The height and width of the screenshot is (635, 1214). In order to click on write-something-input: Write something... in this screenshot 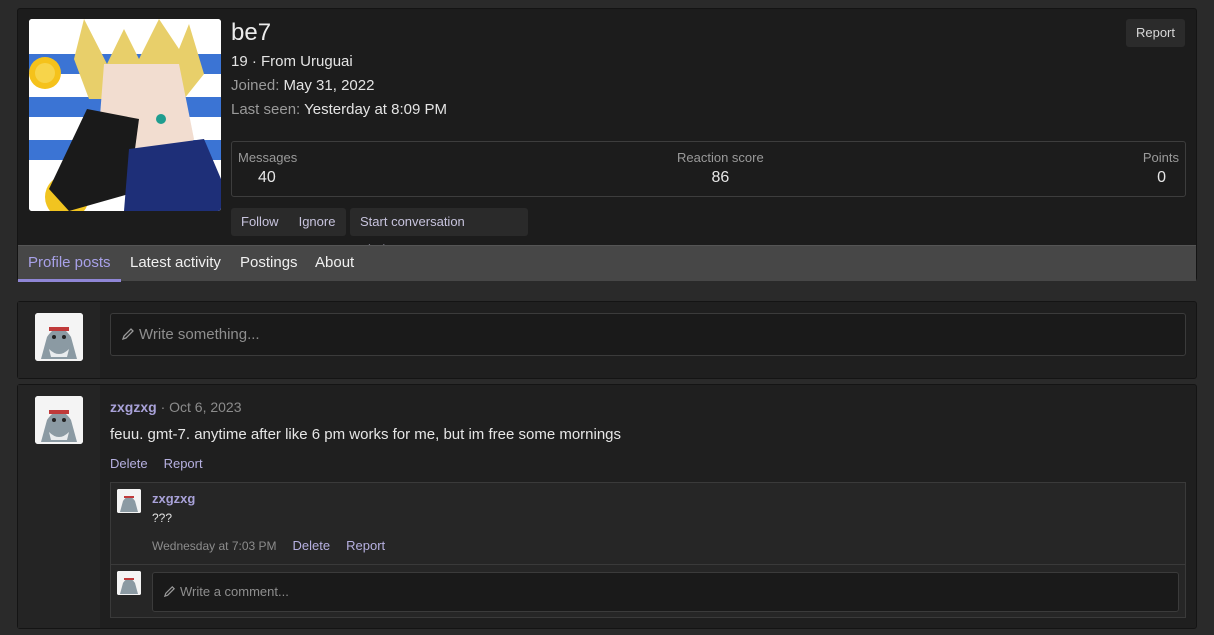, I will do `click(648, 334)`.